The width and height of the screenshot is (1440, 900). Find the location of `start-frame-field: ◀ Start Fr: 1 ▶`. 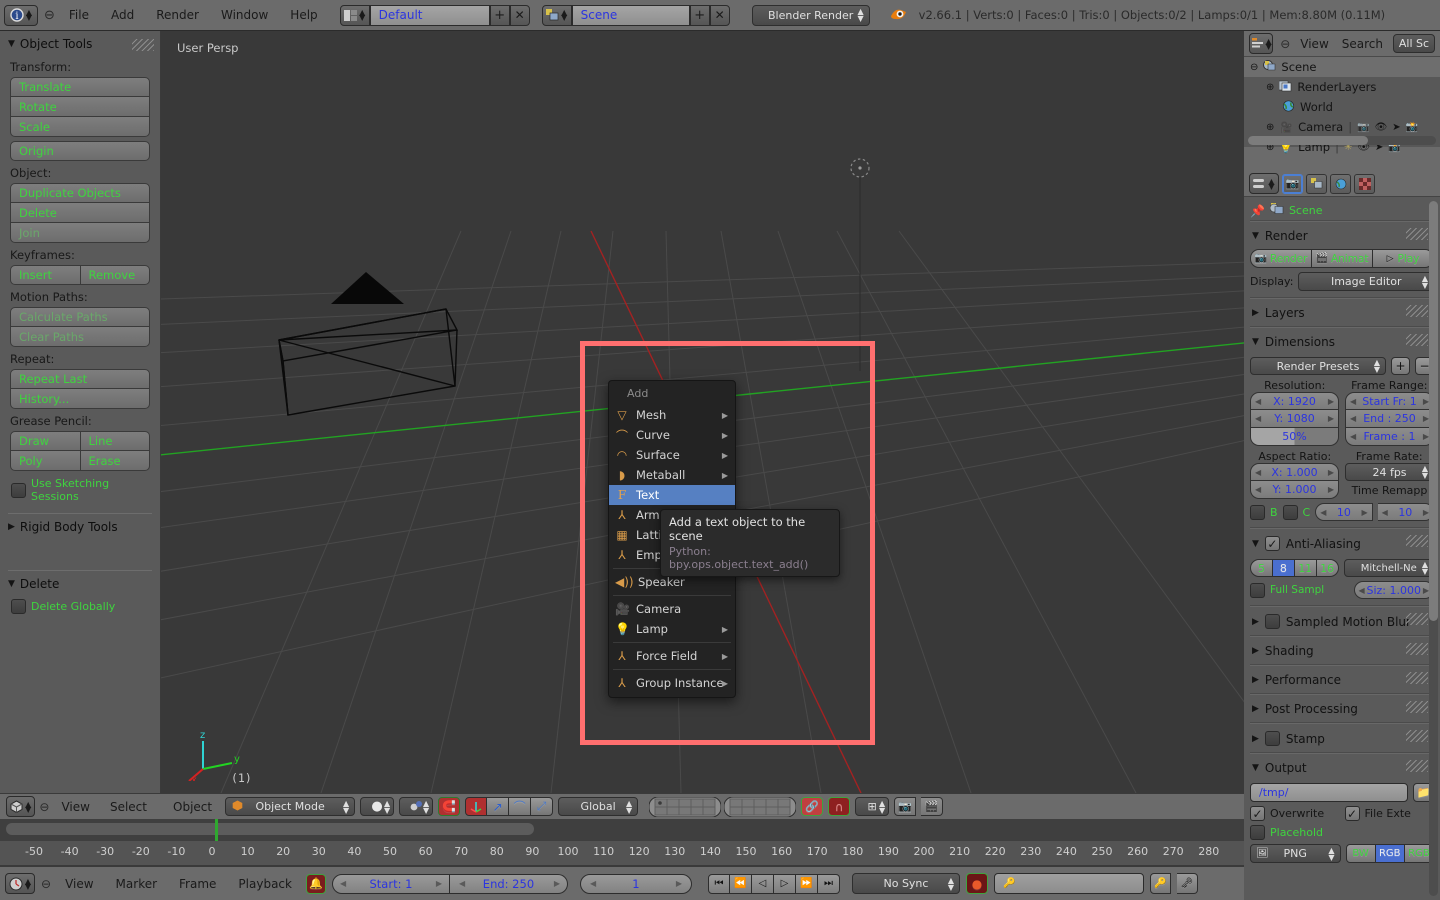

start-frame-field: ◀ Start Fr: 1 ▶ is located at coordinates (1389, 401).